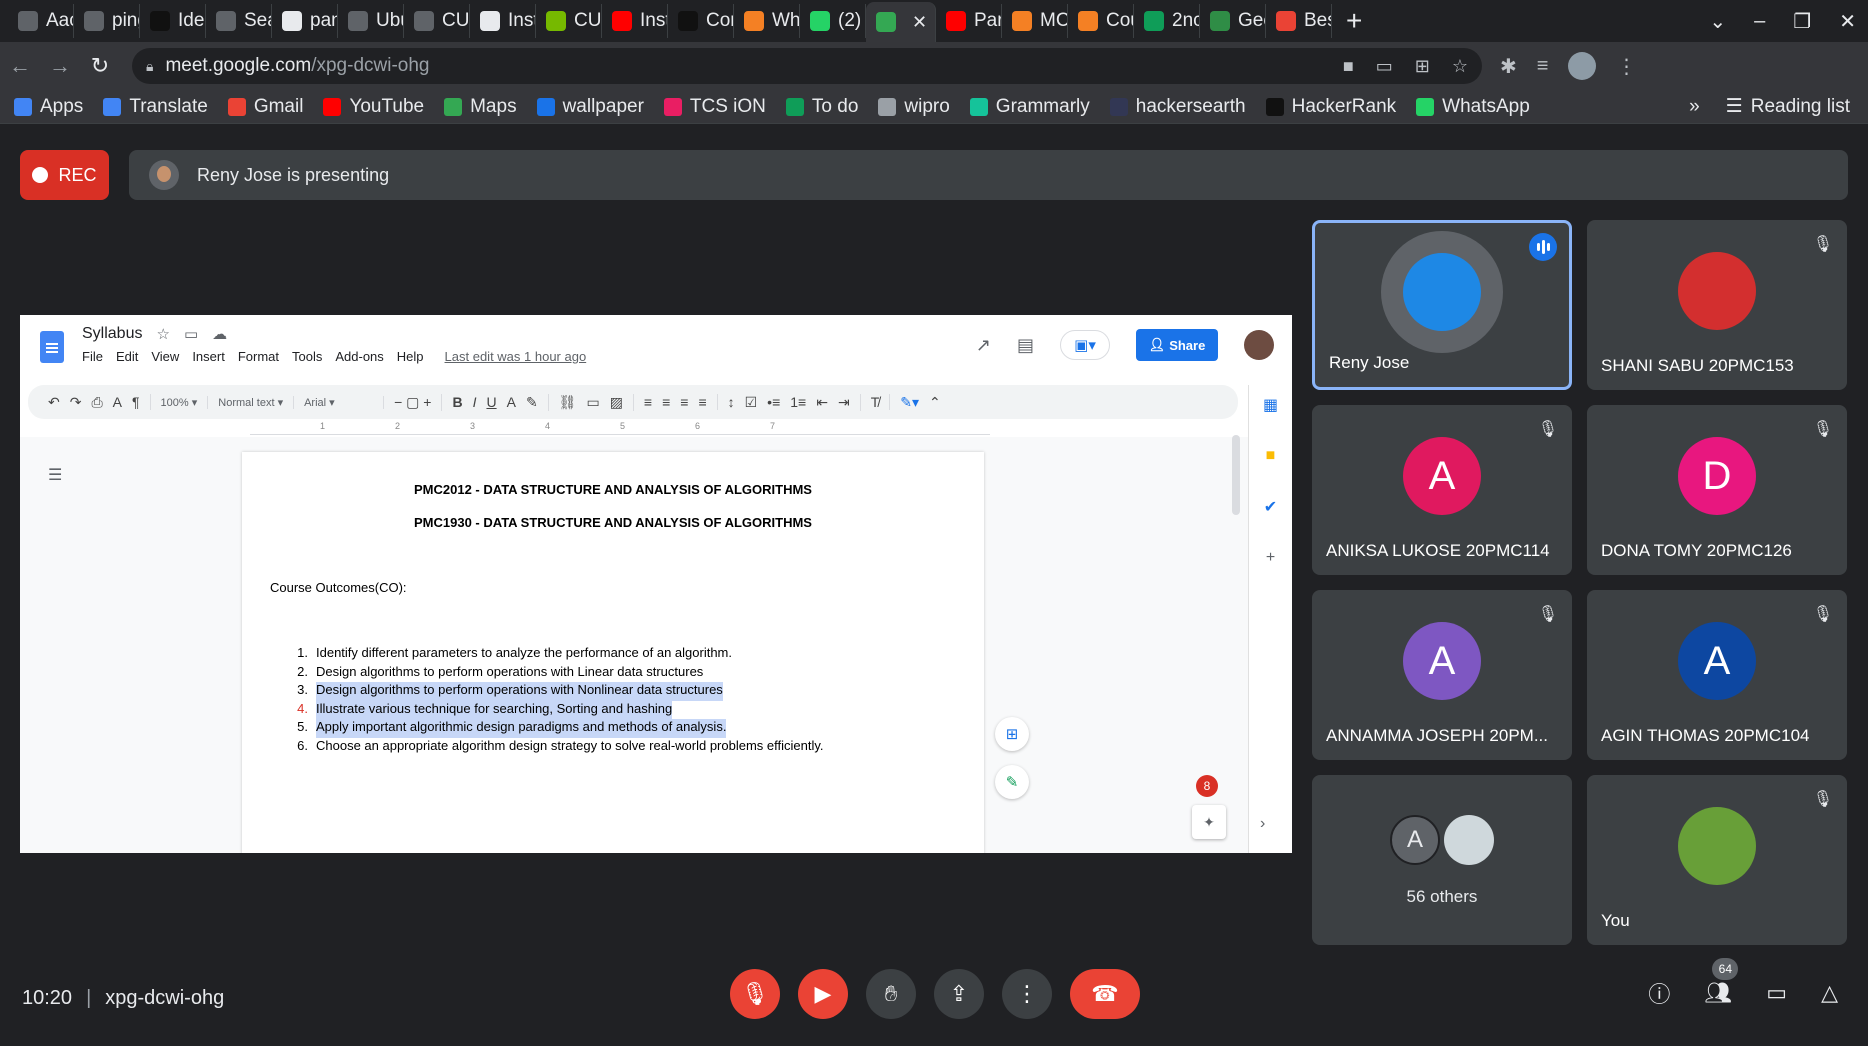 The image size is (1868, 1046). I want to click on participant-tile: You 🎙︎, so click(1717, 860).